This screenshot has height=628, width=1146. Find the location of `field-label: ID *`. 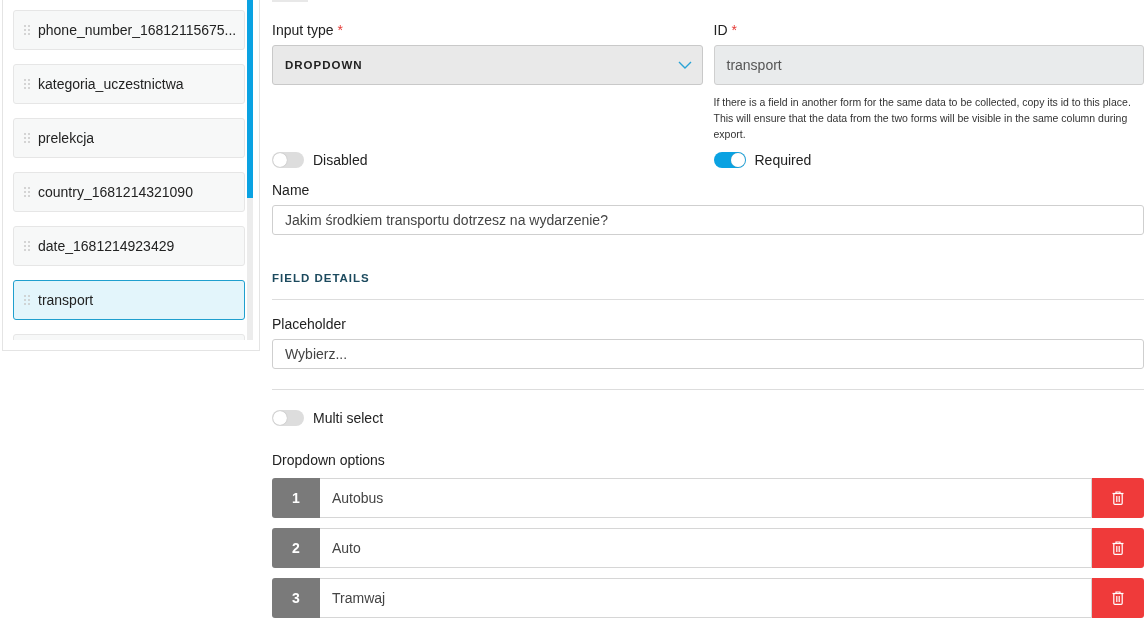

field-label: ID * is located at coordinates (725, 30).